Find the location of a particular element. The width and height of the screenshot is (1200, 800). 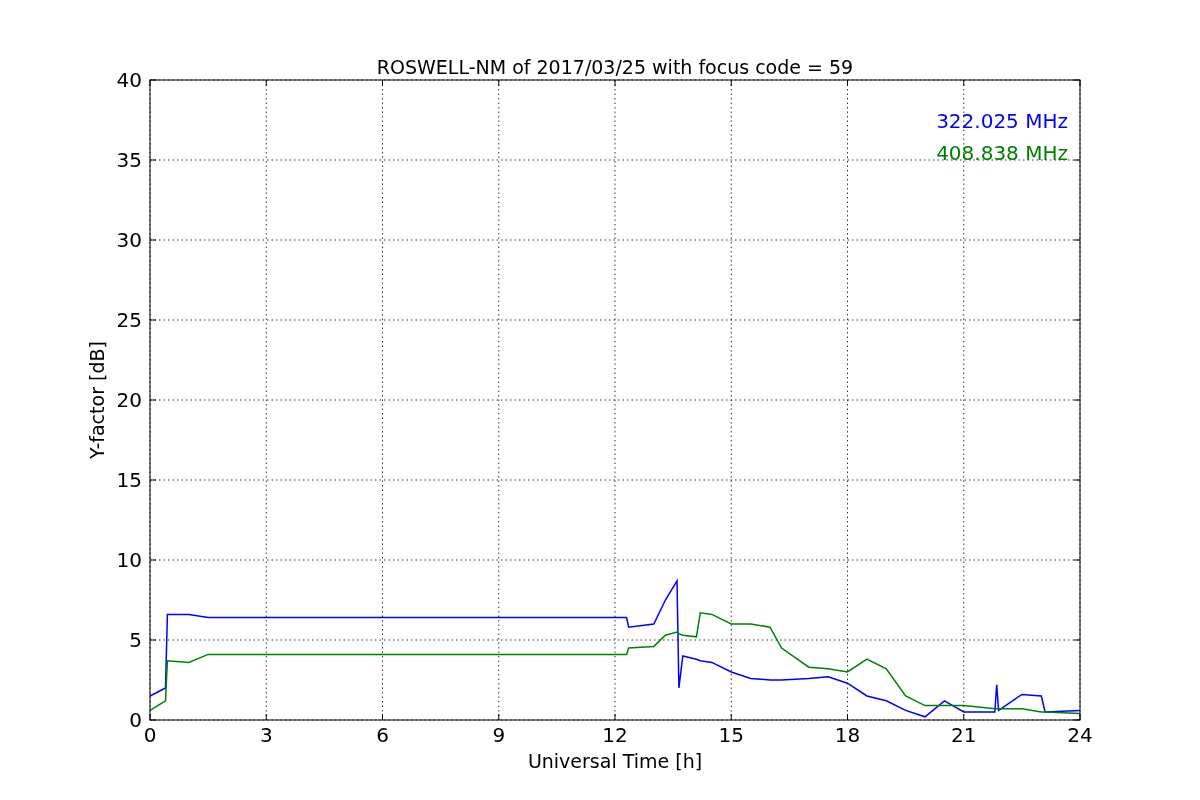

x-tick-label: 12 is located at coordinates (615, 735).